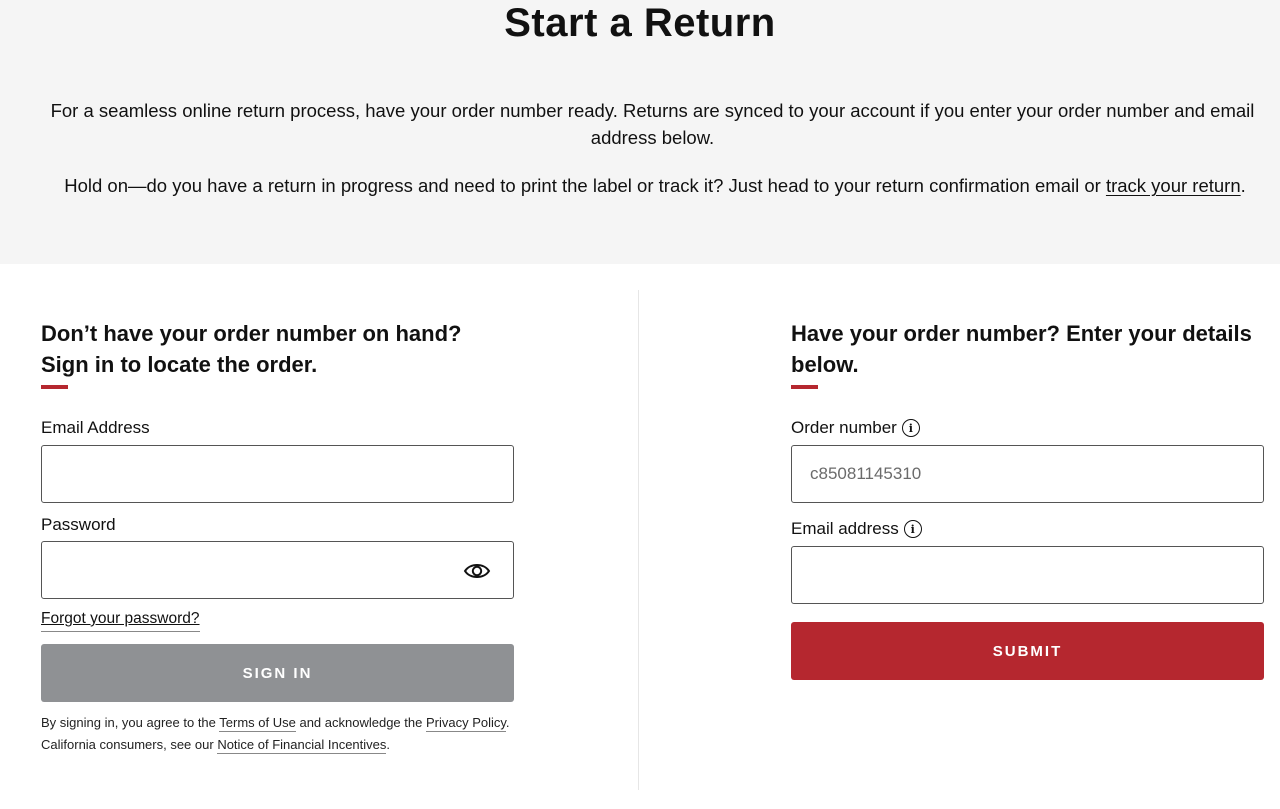  What do you see at coordinates (804, 387) in the screenshot?
I see `order-heading-accent` at bounding box center [804, 387].